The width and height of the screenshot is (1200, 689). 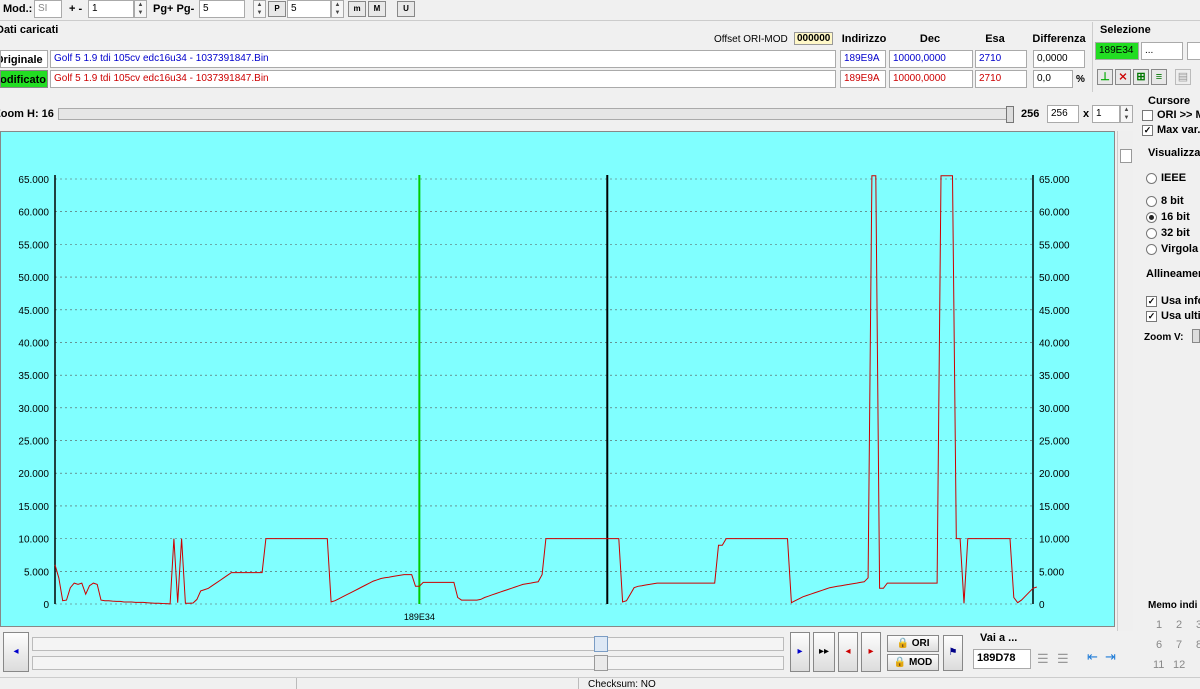 I want to click on virgola-radio, so click(x=1151, y=249).